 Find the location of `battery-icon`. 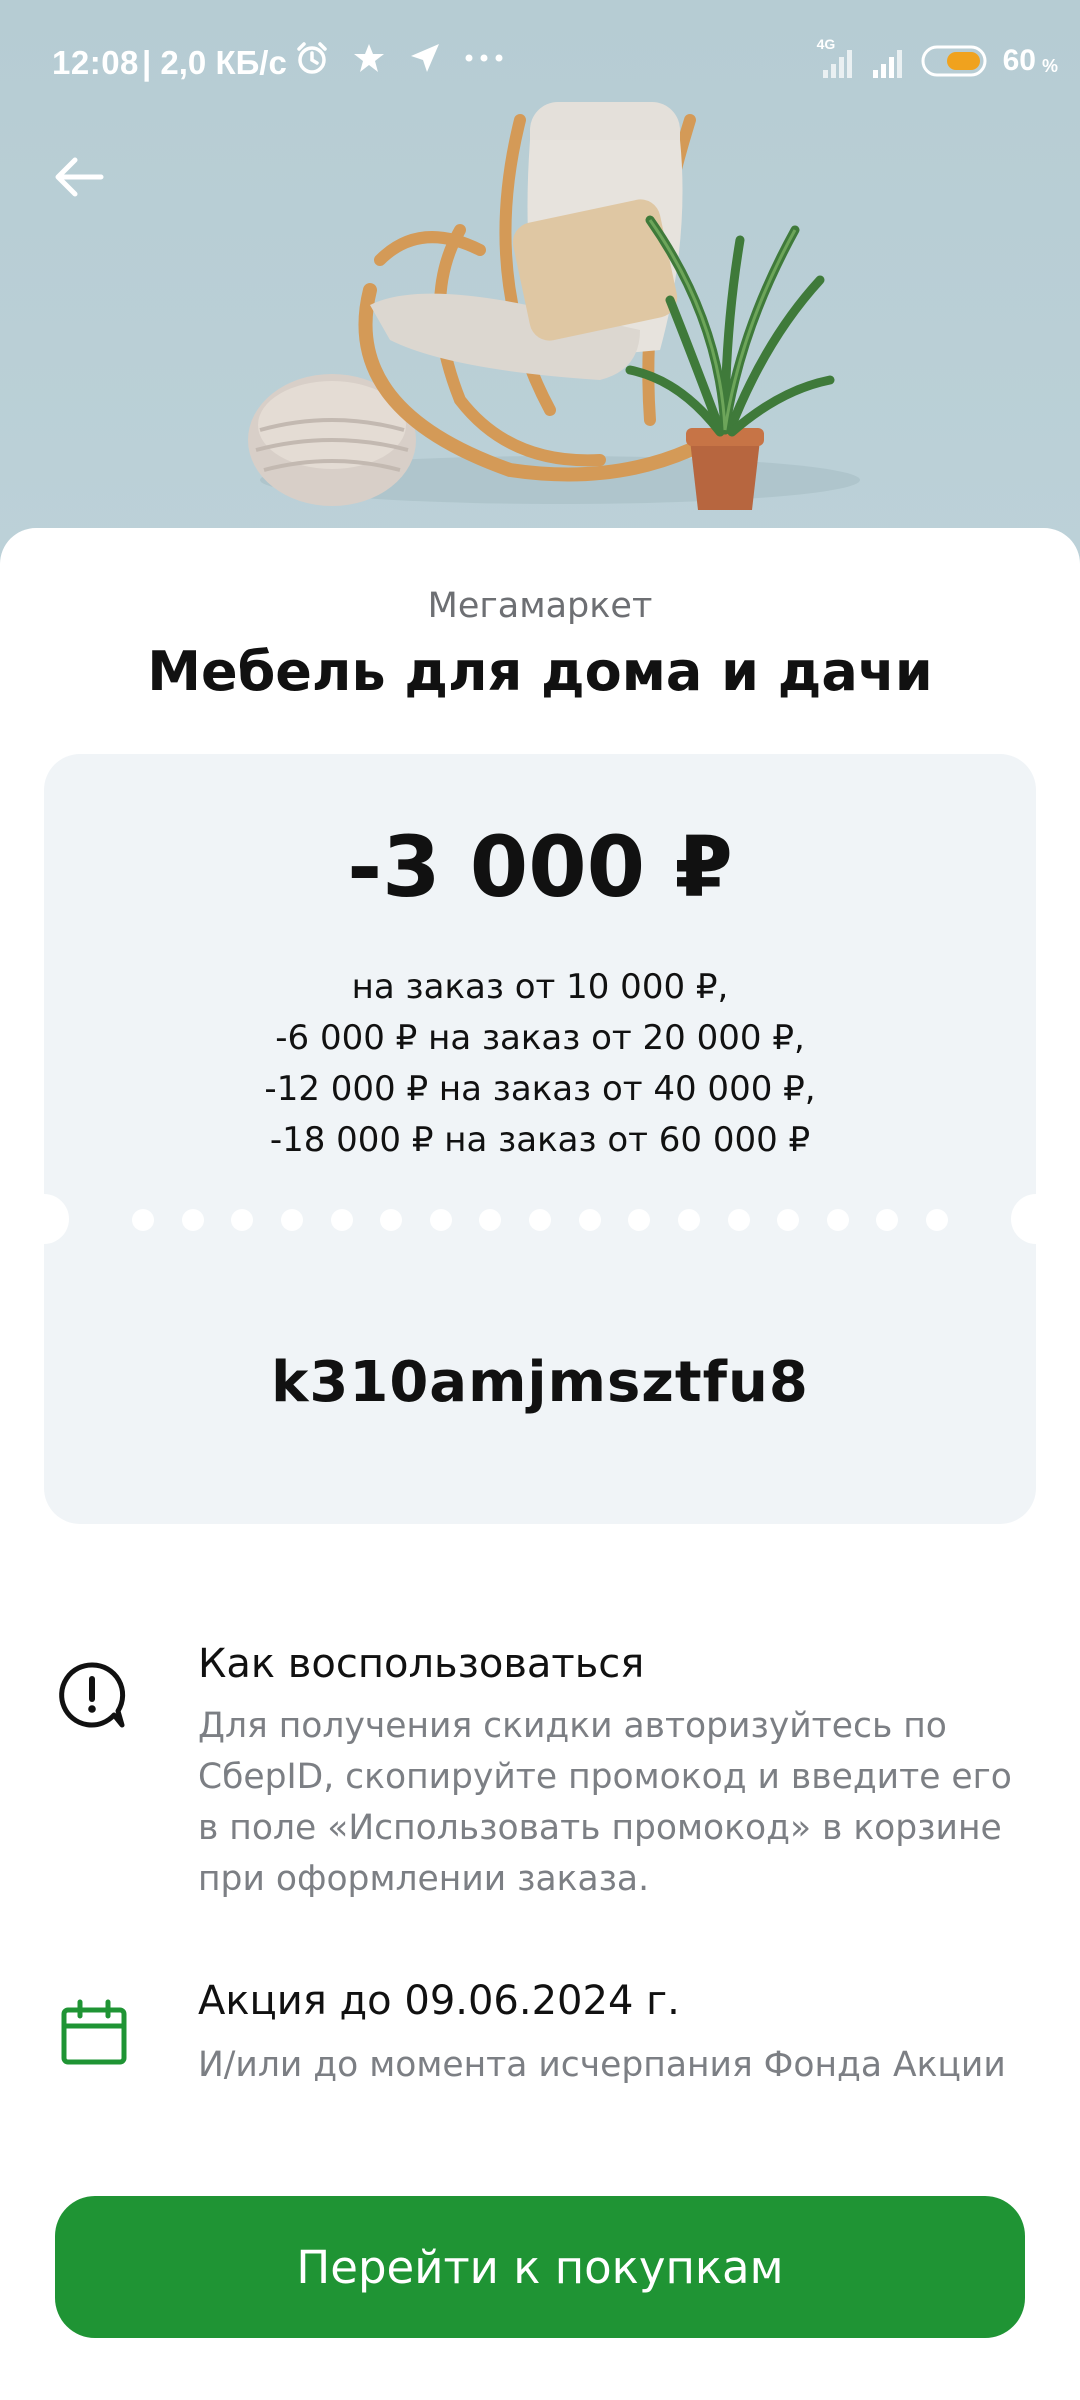

battery-icon is located at coordinates (954, 61).